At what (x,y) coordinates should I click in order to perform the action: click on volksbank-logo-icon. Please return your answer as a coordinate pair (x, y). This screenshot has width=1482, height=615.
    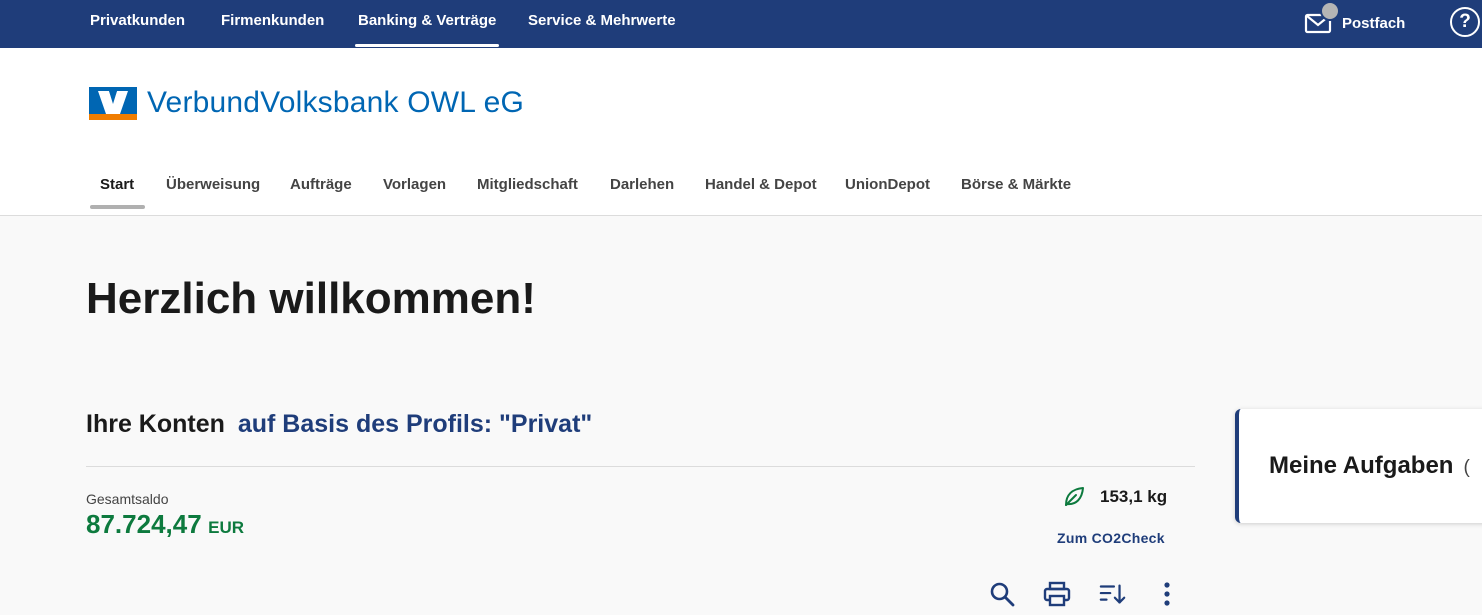
    Looking at the image, I should click on (113, 103).